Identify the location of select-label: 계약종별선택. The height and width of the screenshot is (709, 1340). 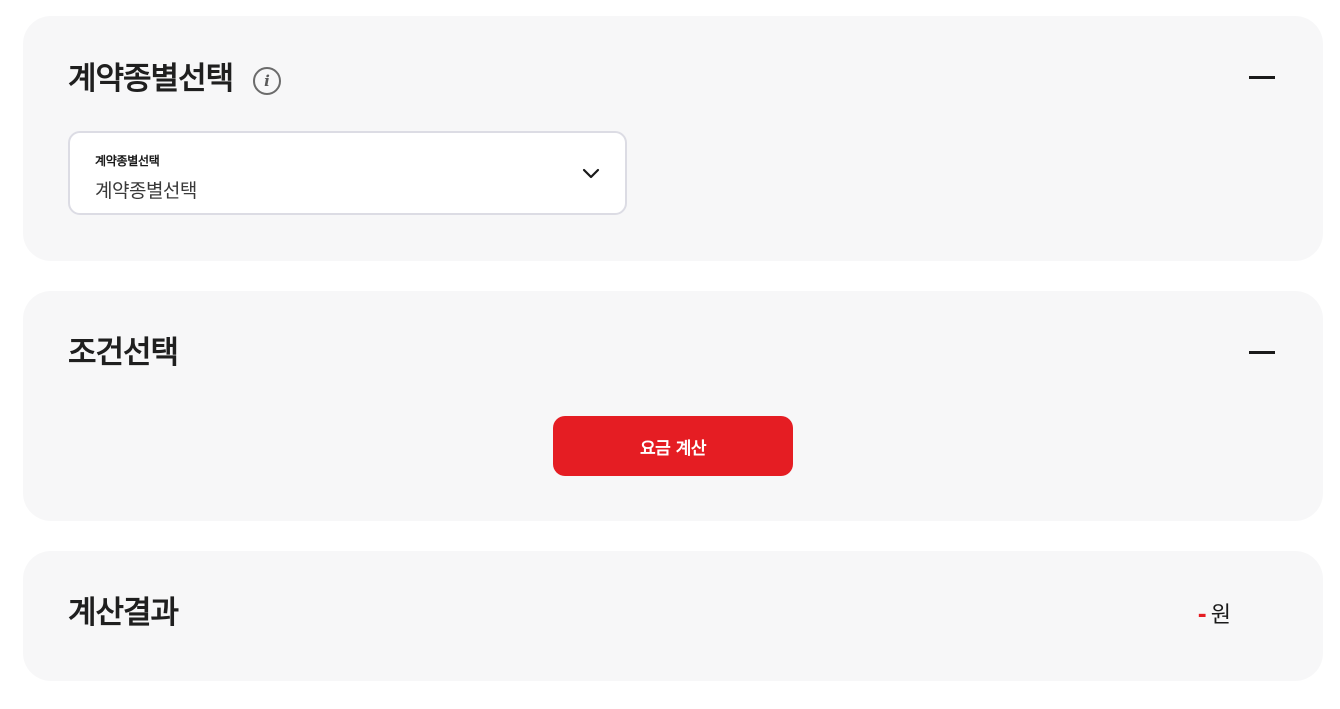
(127, 161).